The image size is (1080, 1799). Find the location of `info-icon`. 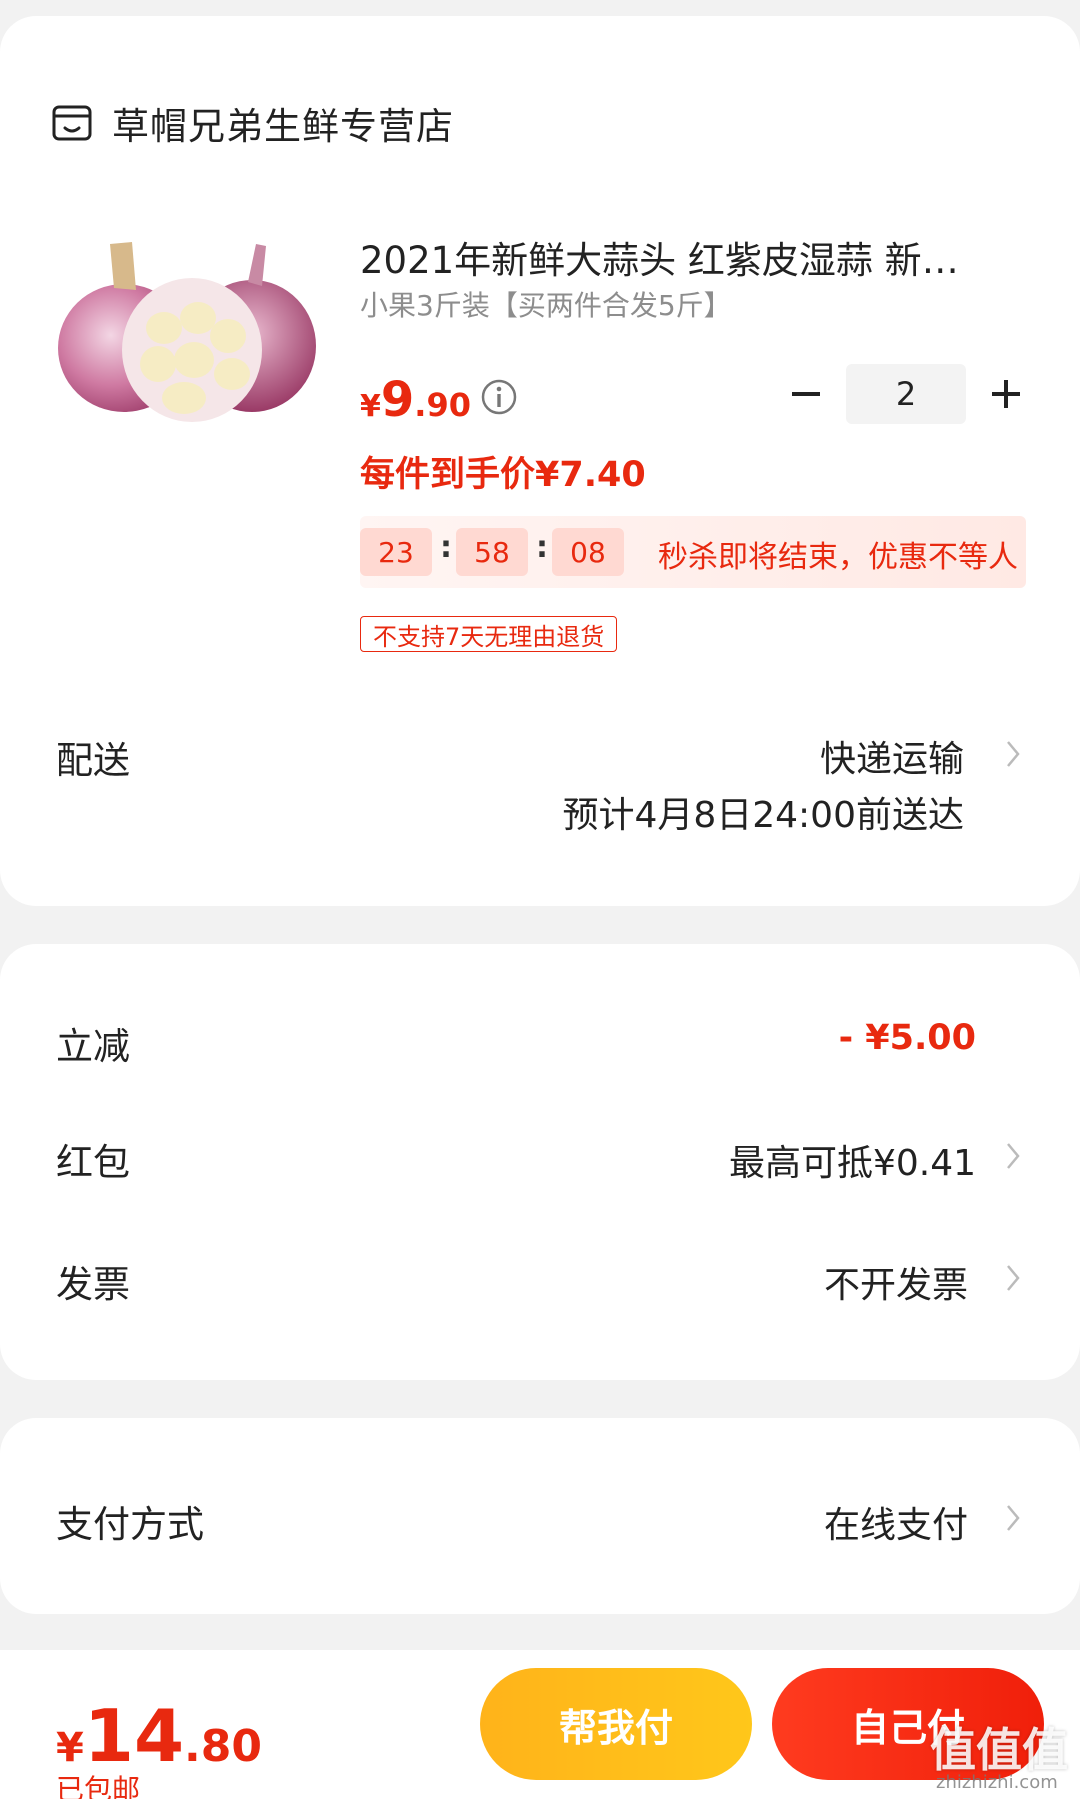

info-icon is located at coordinates (499, 397).